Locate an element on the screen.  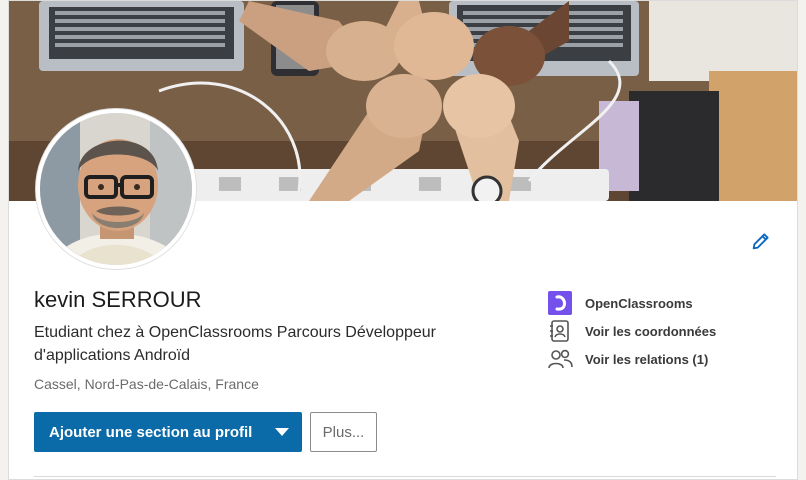
side-link-label: OpenClassrooms is located at coordinates (639, 303).